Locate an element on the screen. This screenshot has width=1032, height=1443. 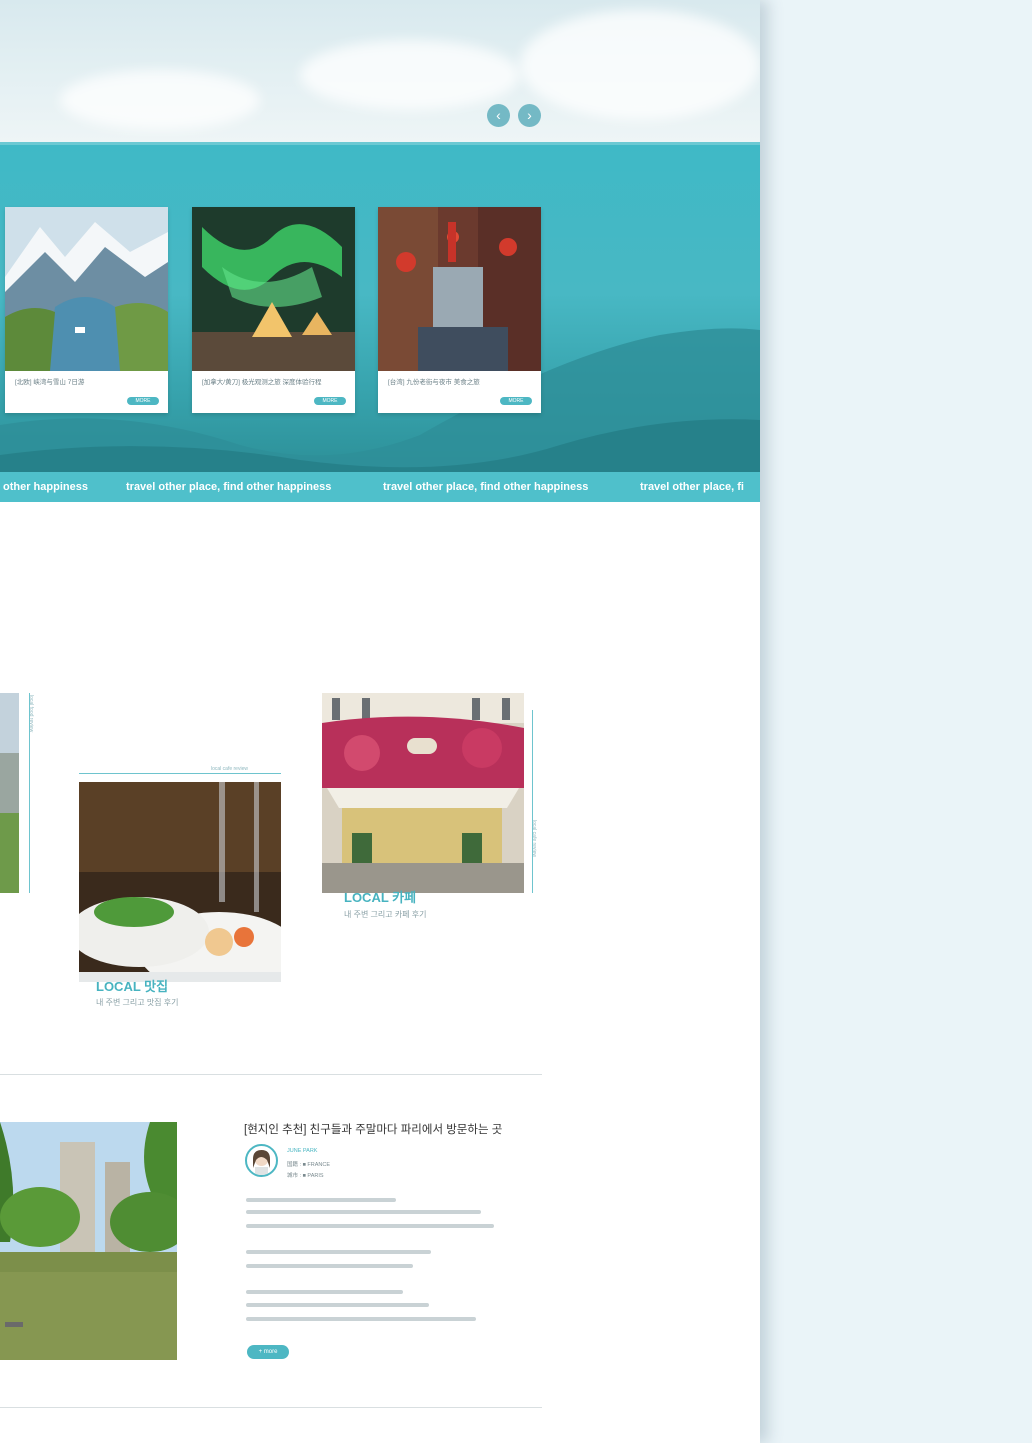
author-city: 城市 : ■ PARIS is located at coordinates (305, 1176).